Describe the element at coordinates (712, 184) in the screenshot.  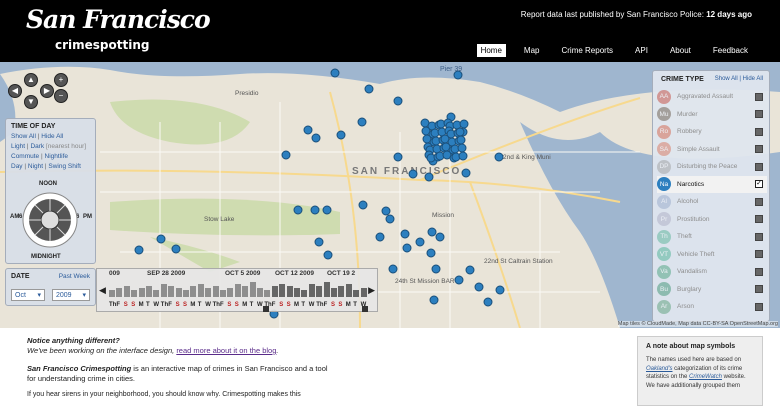
I see `crime-type-row: Na Narcotics ✓` at that location.